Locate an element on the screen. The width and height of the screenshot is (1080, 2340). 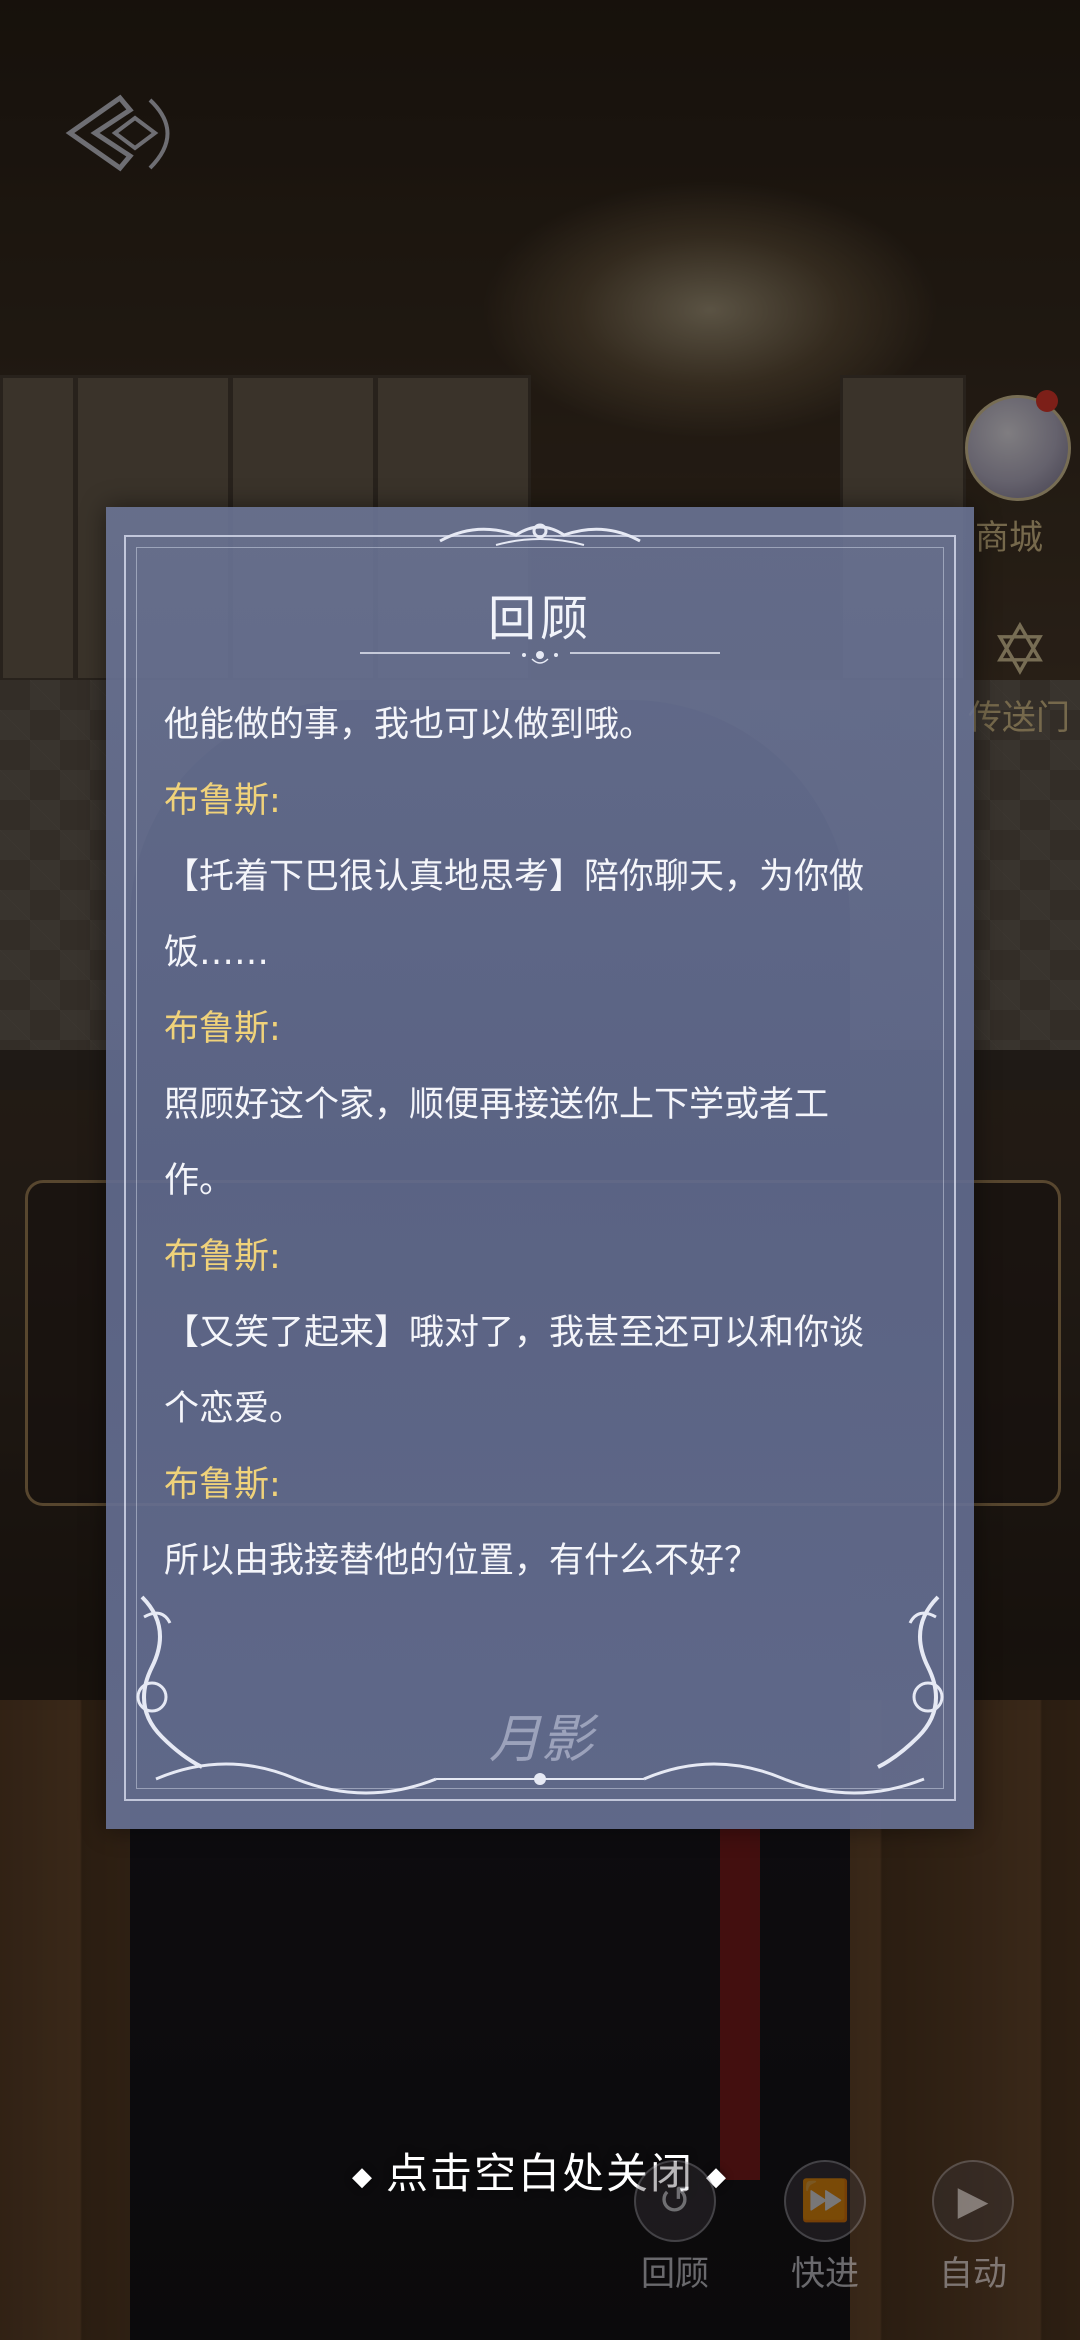
log-line: 个恋爱。 is located at coordinates (234, 1409).